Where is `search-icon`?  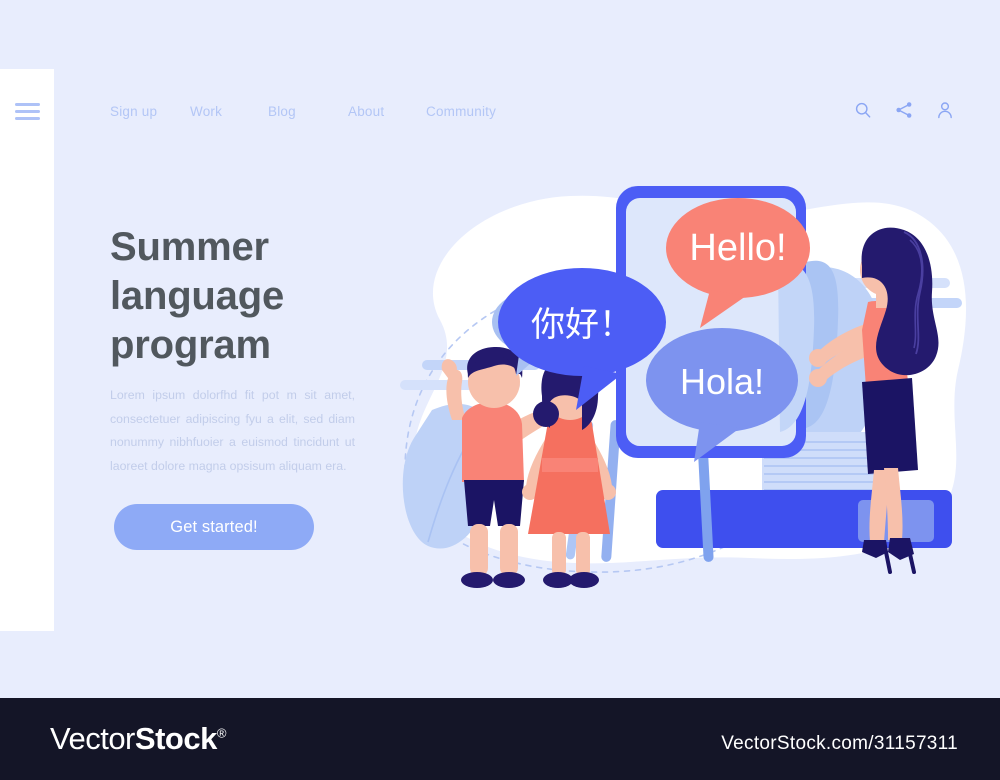 search-icon is located at coordinates (863, 110).